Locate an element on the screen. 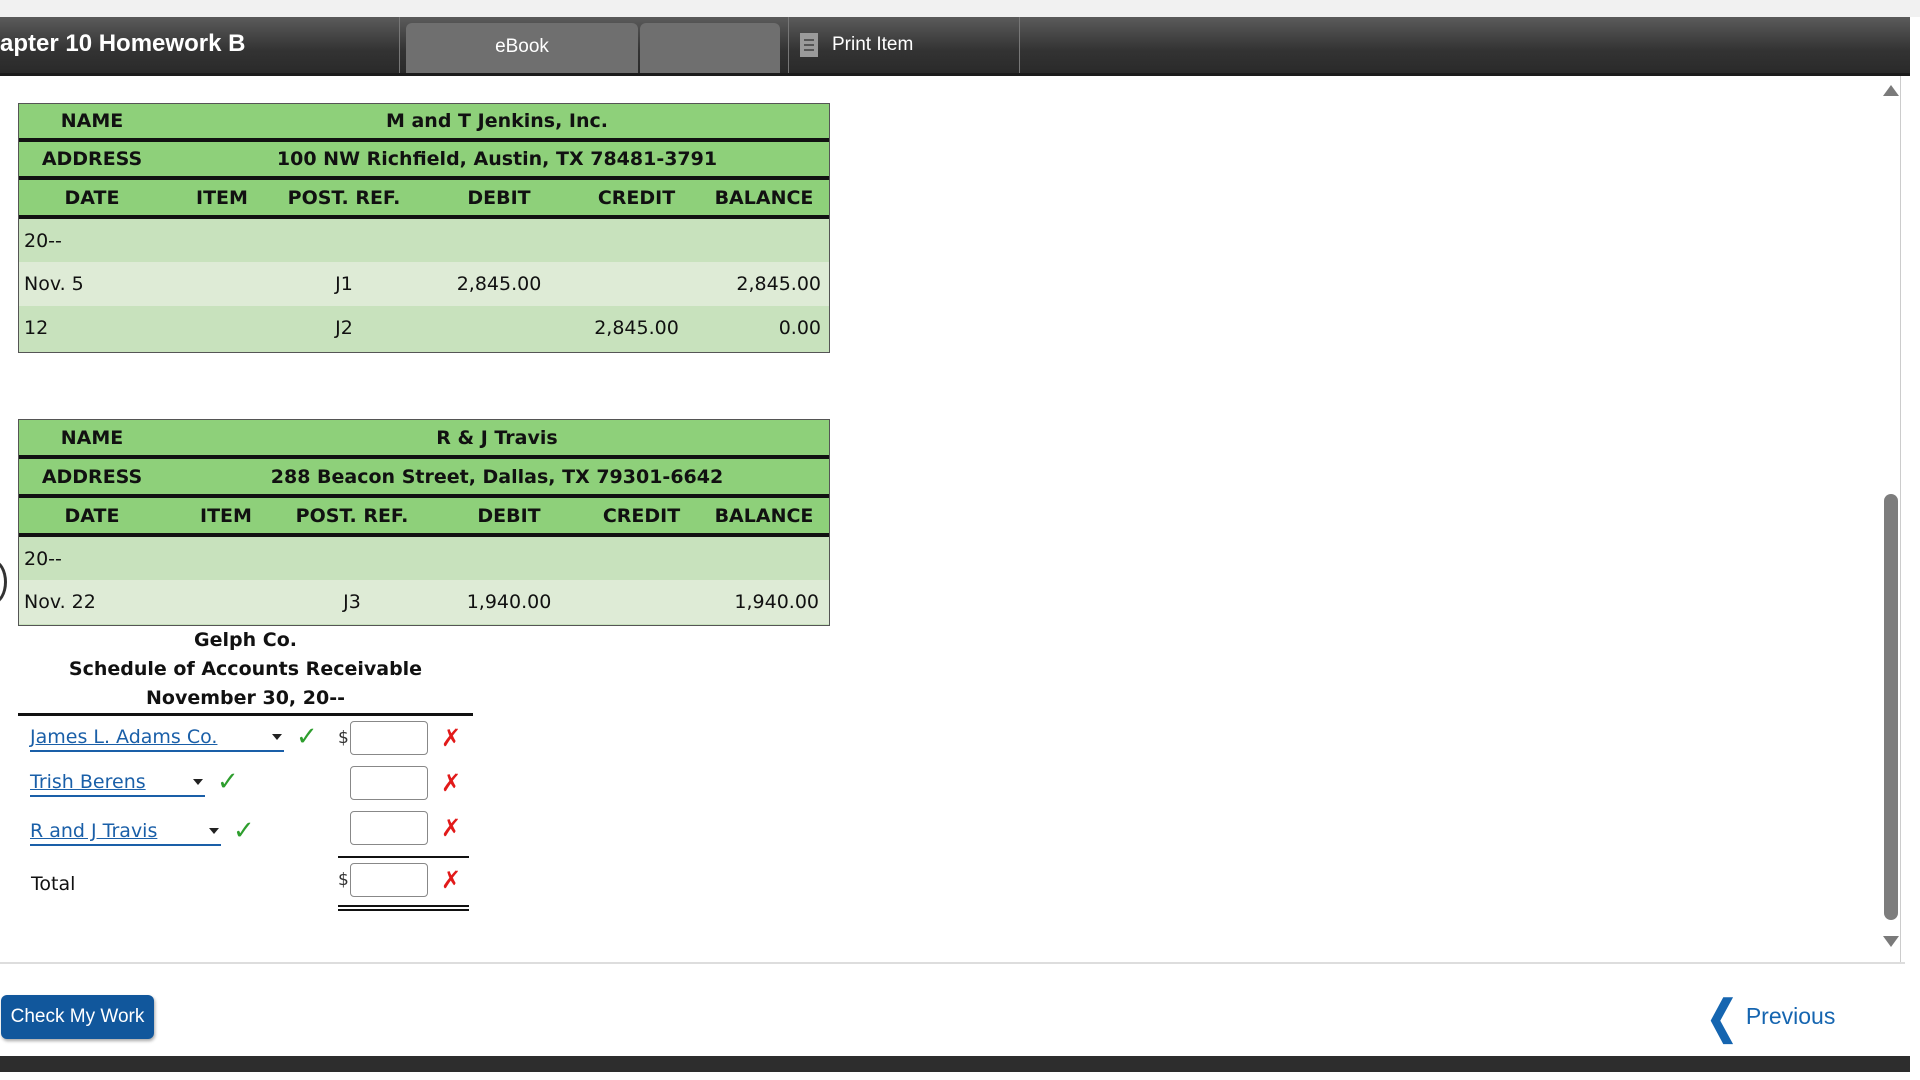 This screenshot has height=1080, width=1920. tab-ebook: eBook is located at coordinates (522, 48).